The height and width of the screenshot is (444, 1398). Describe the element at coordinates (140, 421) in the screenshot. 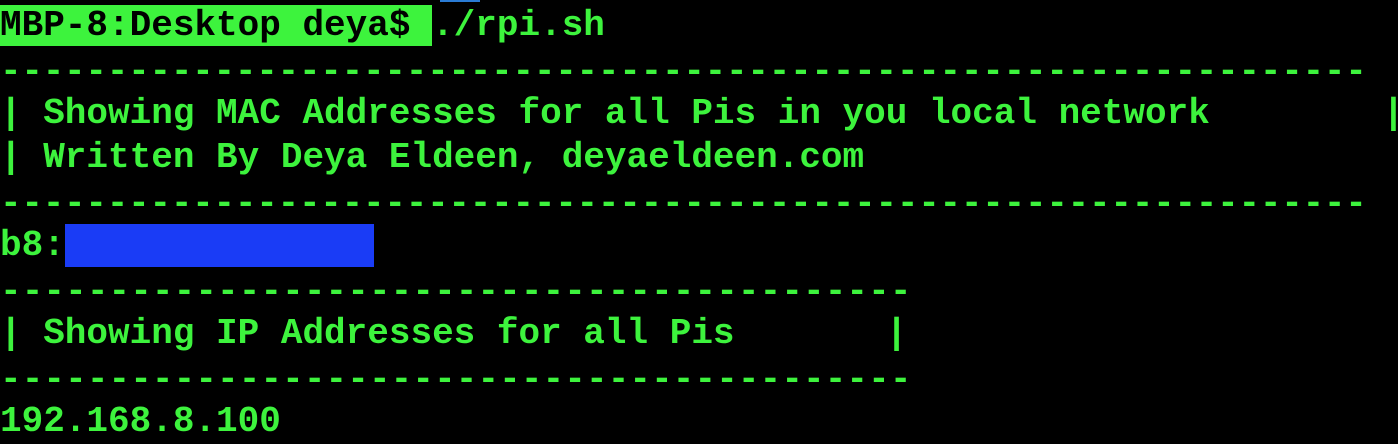

I see `ip-result-line: 192.168.8.100` at that location.